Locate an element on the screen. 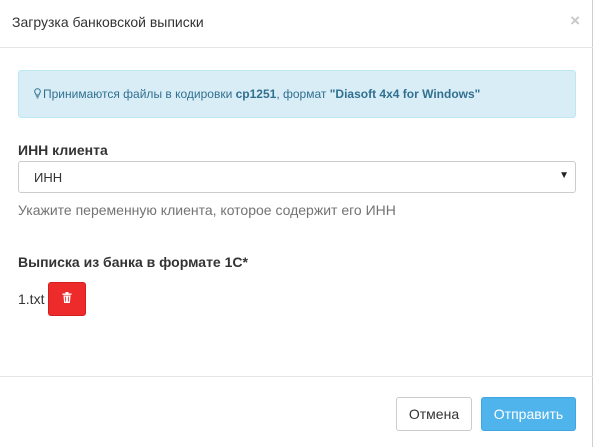 Image resolution: width=593 pixels, height=447 pixels. inn-select-value: ИНН is located at coordinates (48, 177).